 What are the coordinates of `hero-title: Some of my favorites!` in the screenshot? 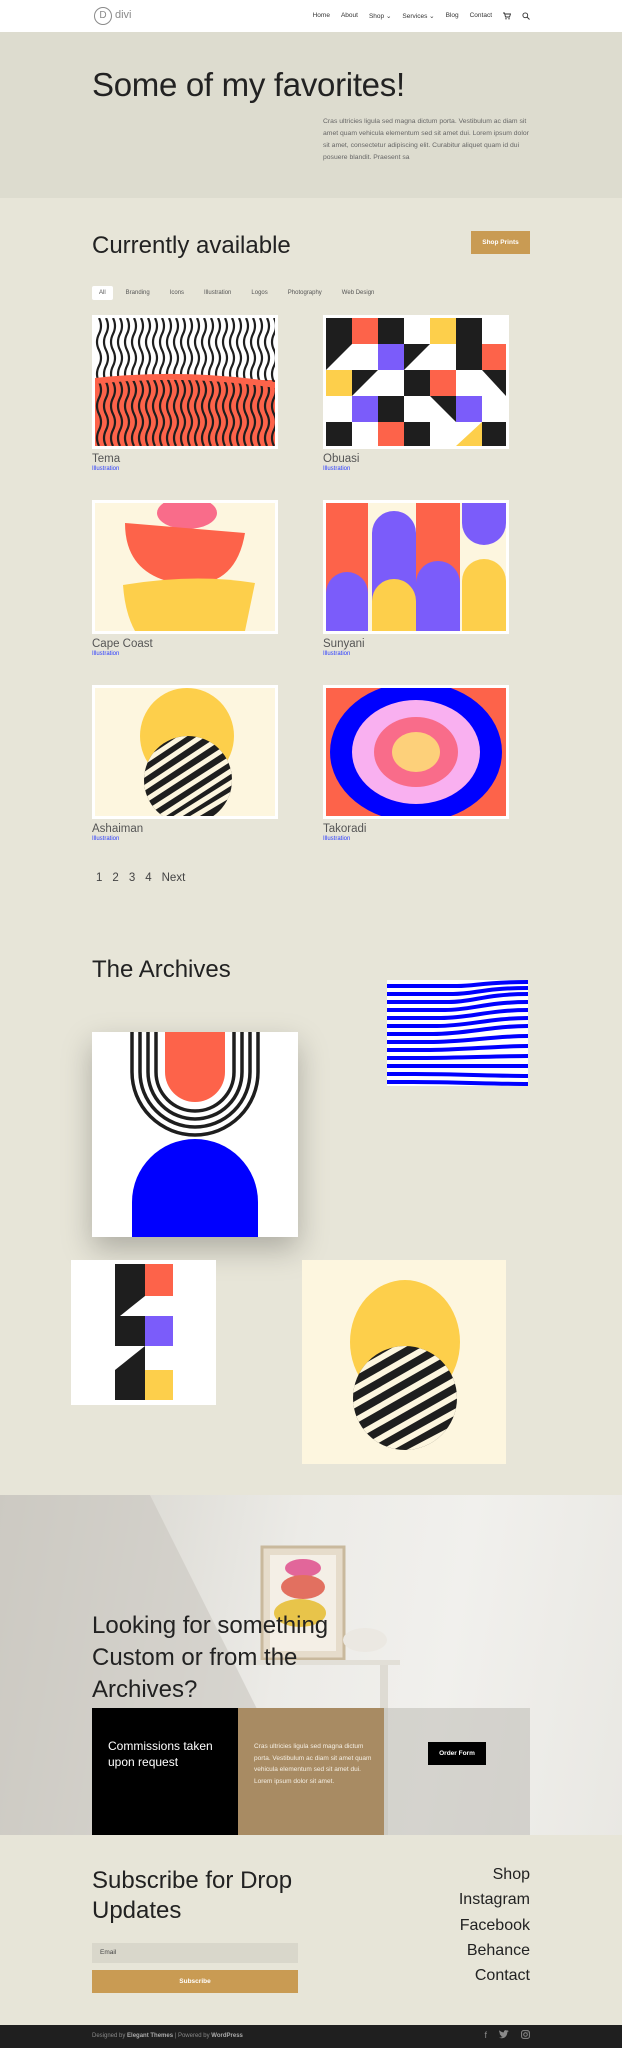 It's located at (248, 84).